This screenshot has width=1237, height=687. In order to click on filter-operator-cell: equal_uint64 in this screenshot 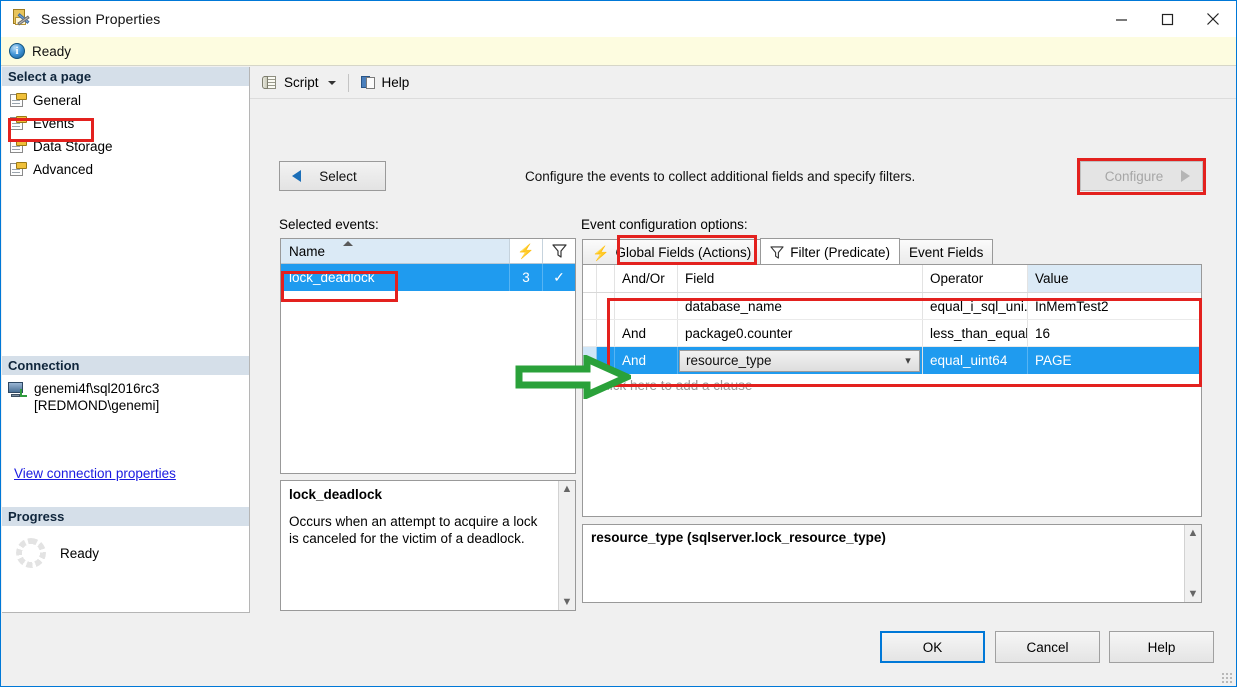, I will do `click(975, 360)`.